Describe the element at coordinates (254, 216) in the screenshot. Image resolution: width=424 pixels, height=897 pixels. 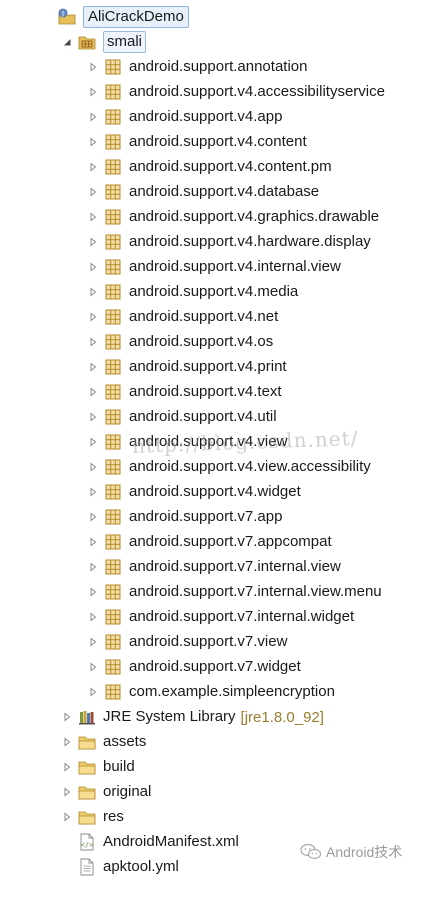
I see `tree-item-label: android.support.v4.graphics.drawable` at that location.